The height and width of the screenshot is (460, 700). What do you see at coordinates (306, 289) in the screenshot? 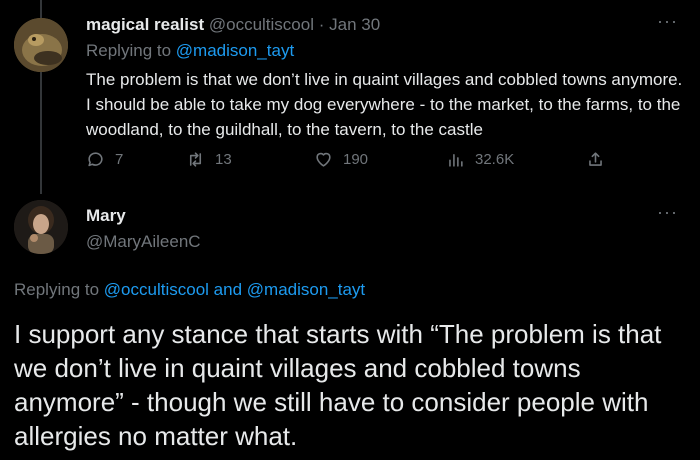
I see `tweet2-replying-handle-2: @madison_tayt` at bounding box center [306, 289].